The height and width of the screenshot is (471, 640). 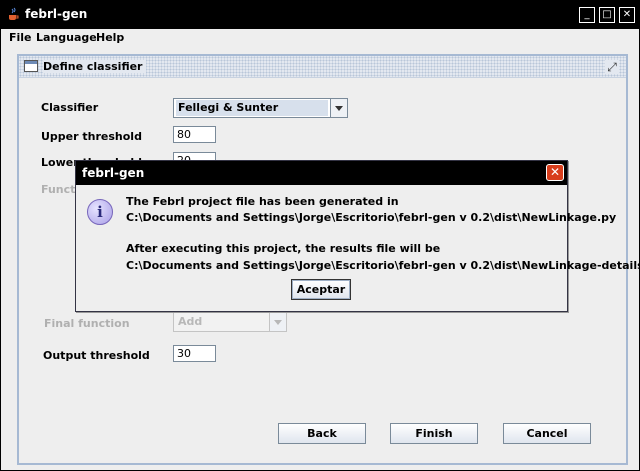 What do you see at coordinates (627, 15) in the screenshot?
I see `close-button: ✕` at bounding box center [627, 15].